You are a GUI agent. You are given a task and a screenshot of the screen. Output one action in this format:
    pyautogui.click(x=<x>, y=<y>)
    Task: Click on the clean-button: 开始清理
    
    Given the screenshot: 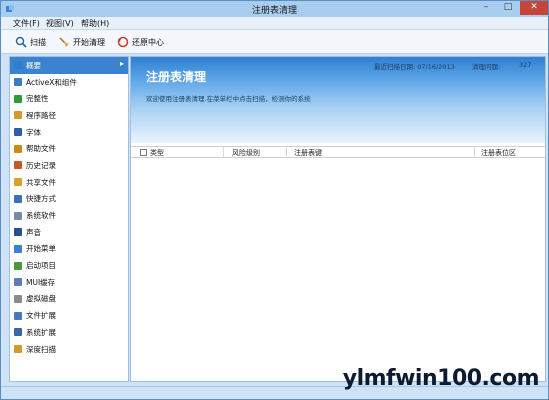 What is the action you would take?
    pyautogui.click(x=81, y=42)
    